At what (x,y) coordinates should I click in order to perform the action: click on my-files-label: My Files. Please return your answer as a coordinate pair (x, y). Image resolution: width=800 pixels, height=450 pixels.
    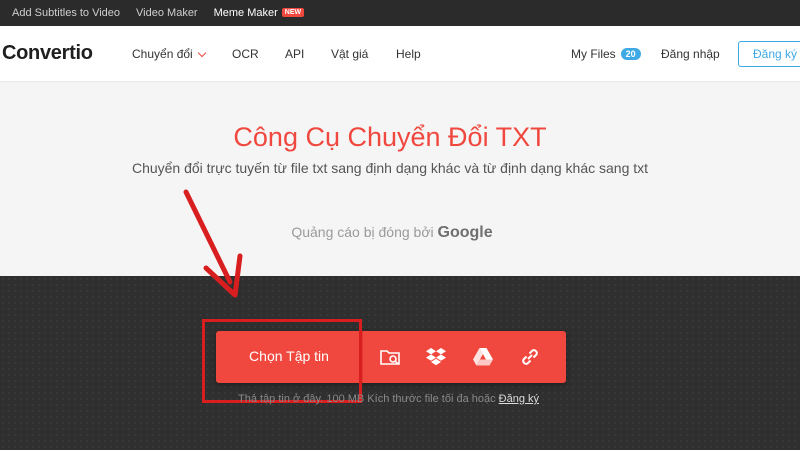
    Looking at the image, I should click on (593, 54).